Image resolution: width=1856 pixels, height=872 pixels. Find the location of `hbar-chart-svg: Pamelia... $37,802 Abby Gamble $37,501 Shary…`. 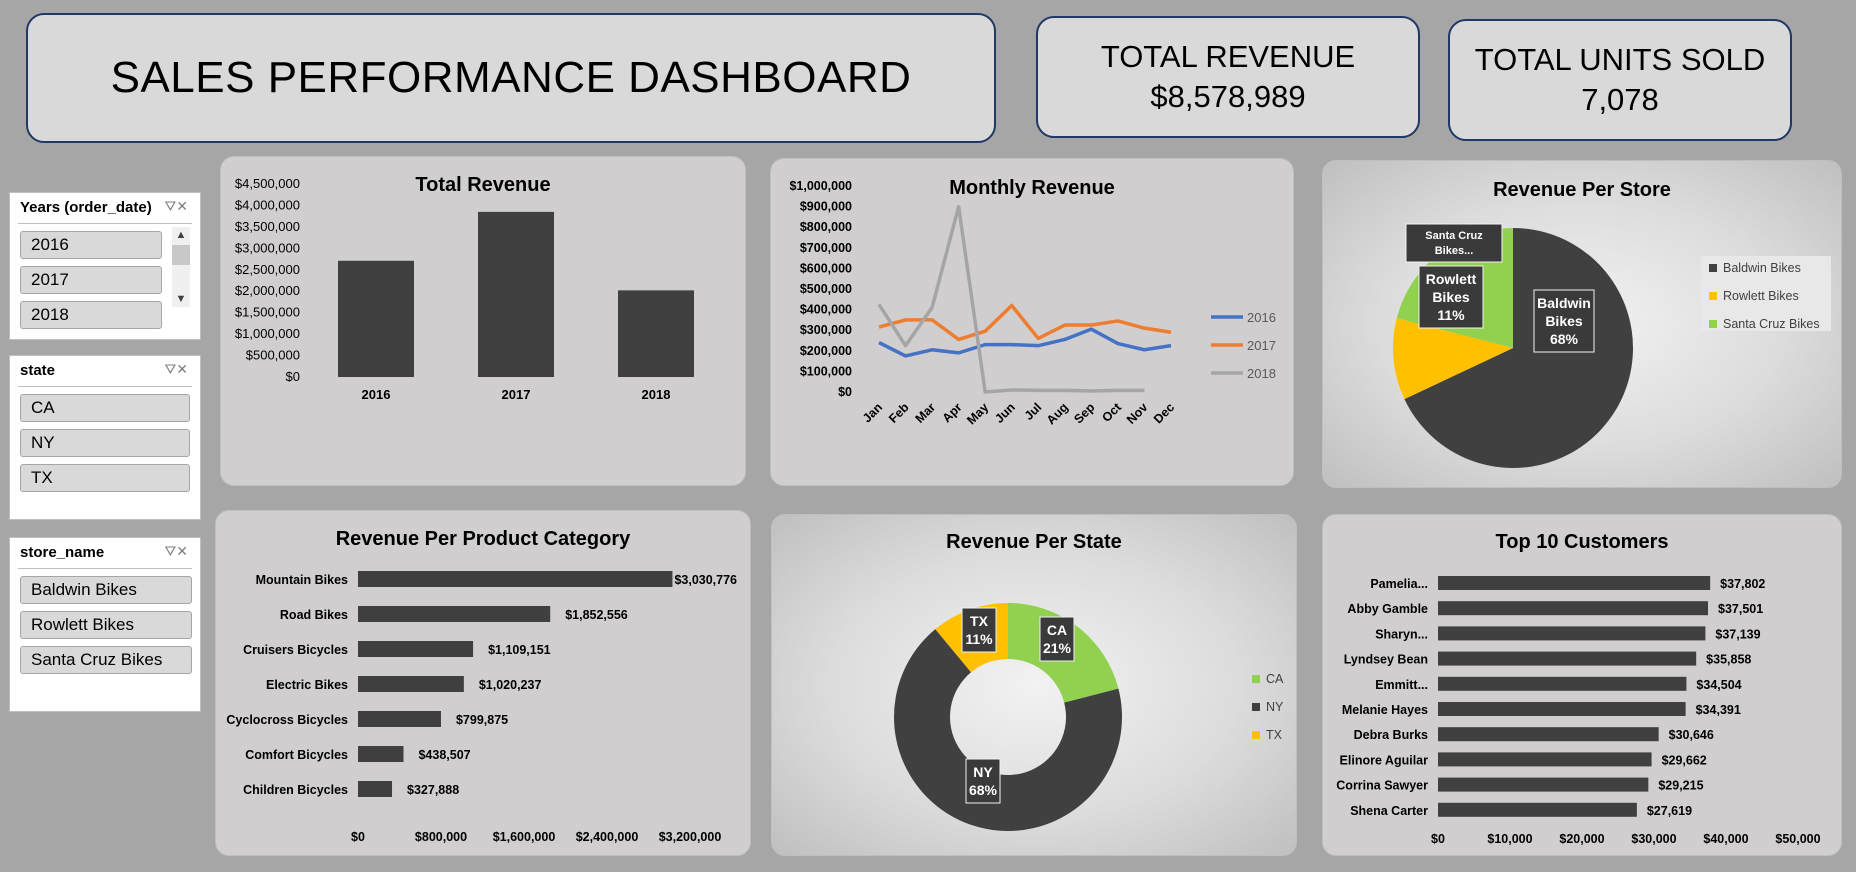

hbar-chart-svg: Pamelia... $37,802 Abby Gamble $37,501 Shary… is located at coordinates (1578, 711).